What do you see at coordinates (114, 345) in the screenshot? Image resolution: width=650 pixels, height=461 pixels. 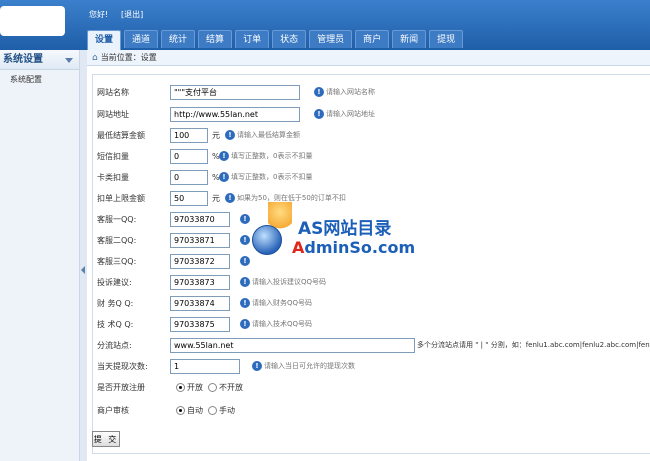 I see `label-split-site: 分流站点:` at bounding box center [114, 345].